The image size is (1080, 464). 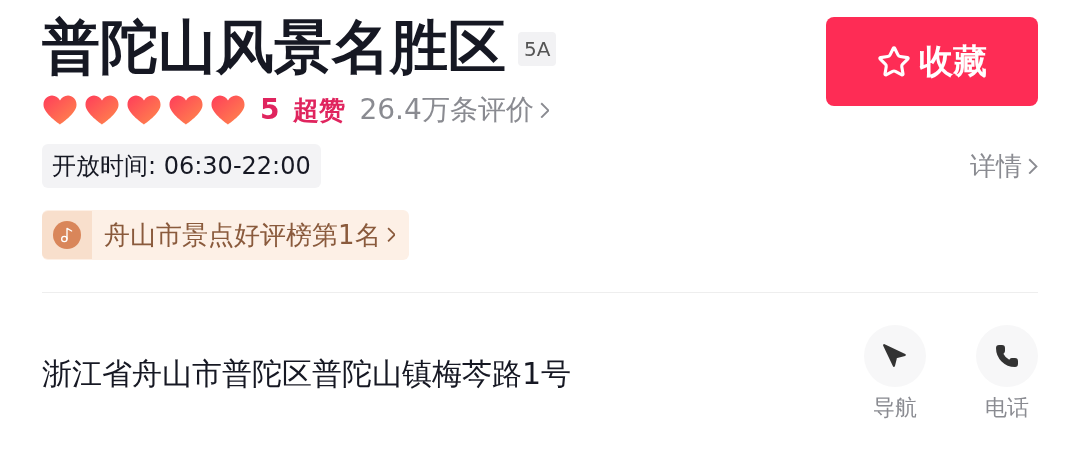 What do you see at coordinates (895, 374) in the screenshot?
I see `action-button: 导航` at bounding box center [895, 374].